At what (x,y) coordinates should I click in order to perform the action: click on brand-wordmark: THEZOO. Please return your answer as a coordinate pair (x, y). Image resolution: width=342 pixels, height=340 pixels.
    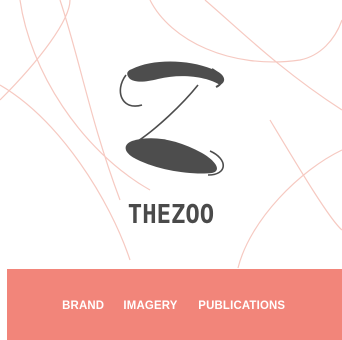
    Looking at the image, I should click on (171, 215).